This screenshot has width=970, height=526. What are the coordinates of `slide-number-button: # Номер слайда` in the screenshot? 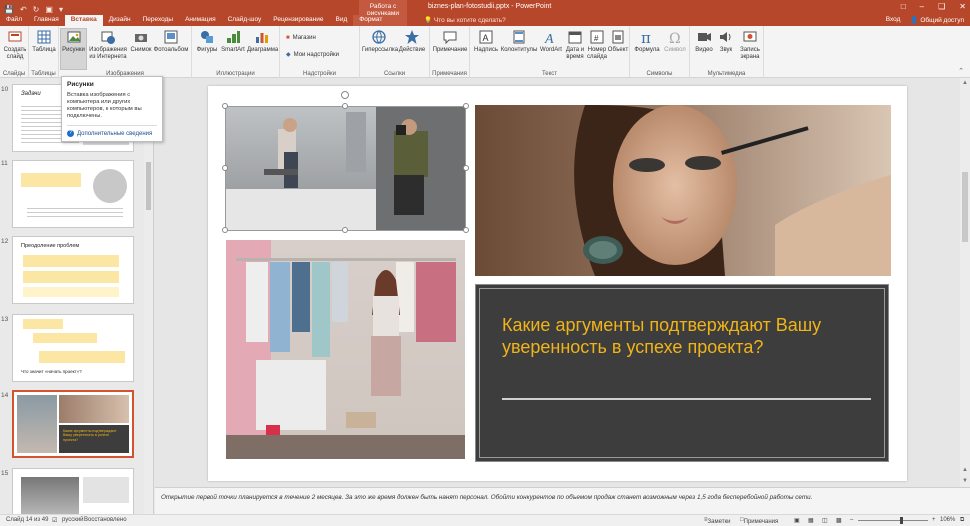 It's located at (597, 44).